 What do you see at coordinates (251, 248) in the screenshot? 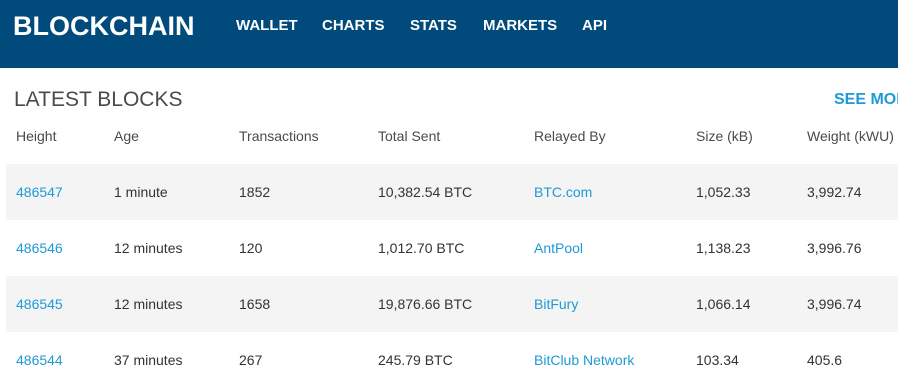
I see `block-transactions: 120` at bounding box center [251, 248].